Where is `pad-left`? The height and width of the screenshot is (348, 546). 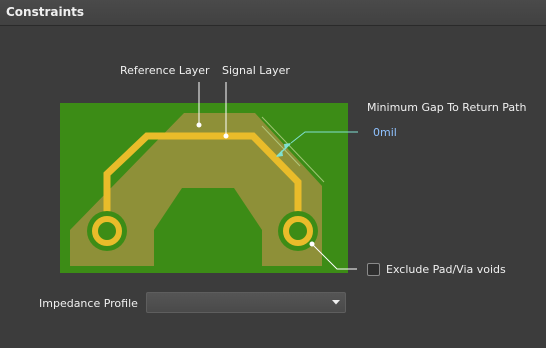
pad-left is located at coordinates (107, 231).